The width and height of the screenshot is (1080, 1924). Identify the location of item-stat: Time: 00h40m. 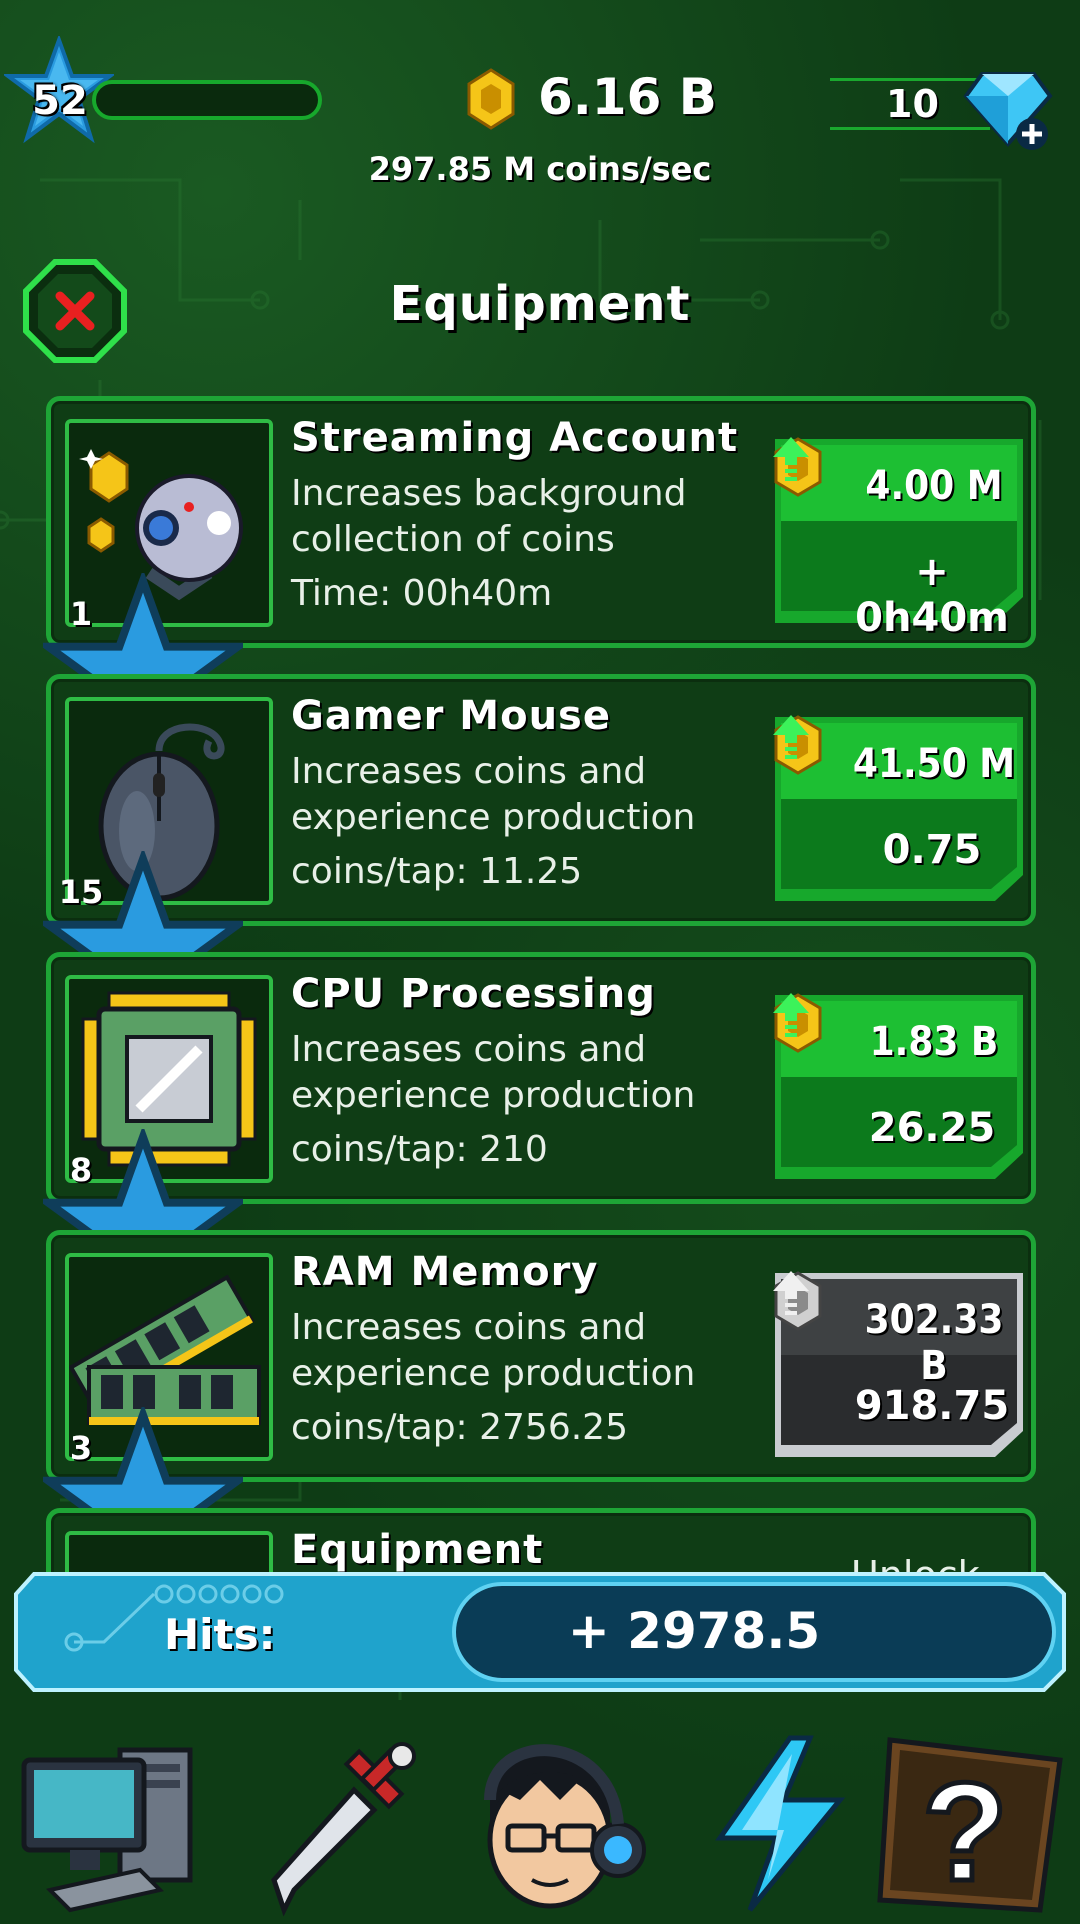
(422, 593).